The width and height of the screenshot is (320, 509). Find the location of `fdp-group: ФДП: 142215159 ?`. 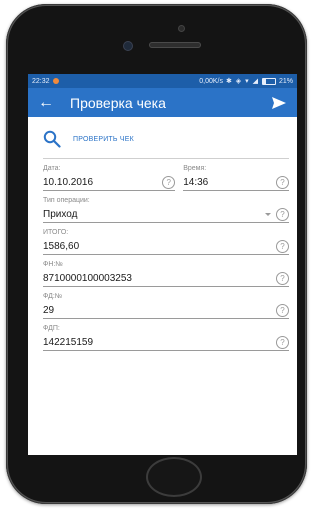

fdp-group: ФДП: 142215159 ? is located at coordinates (166, 338).